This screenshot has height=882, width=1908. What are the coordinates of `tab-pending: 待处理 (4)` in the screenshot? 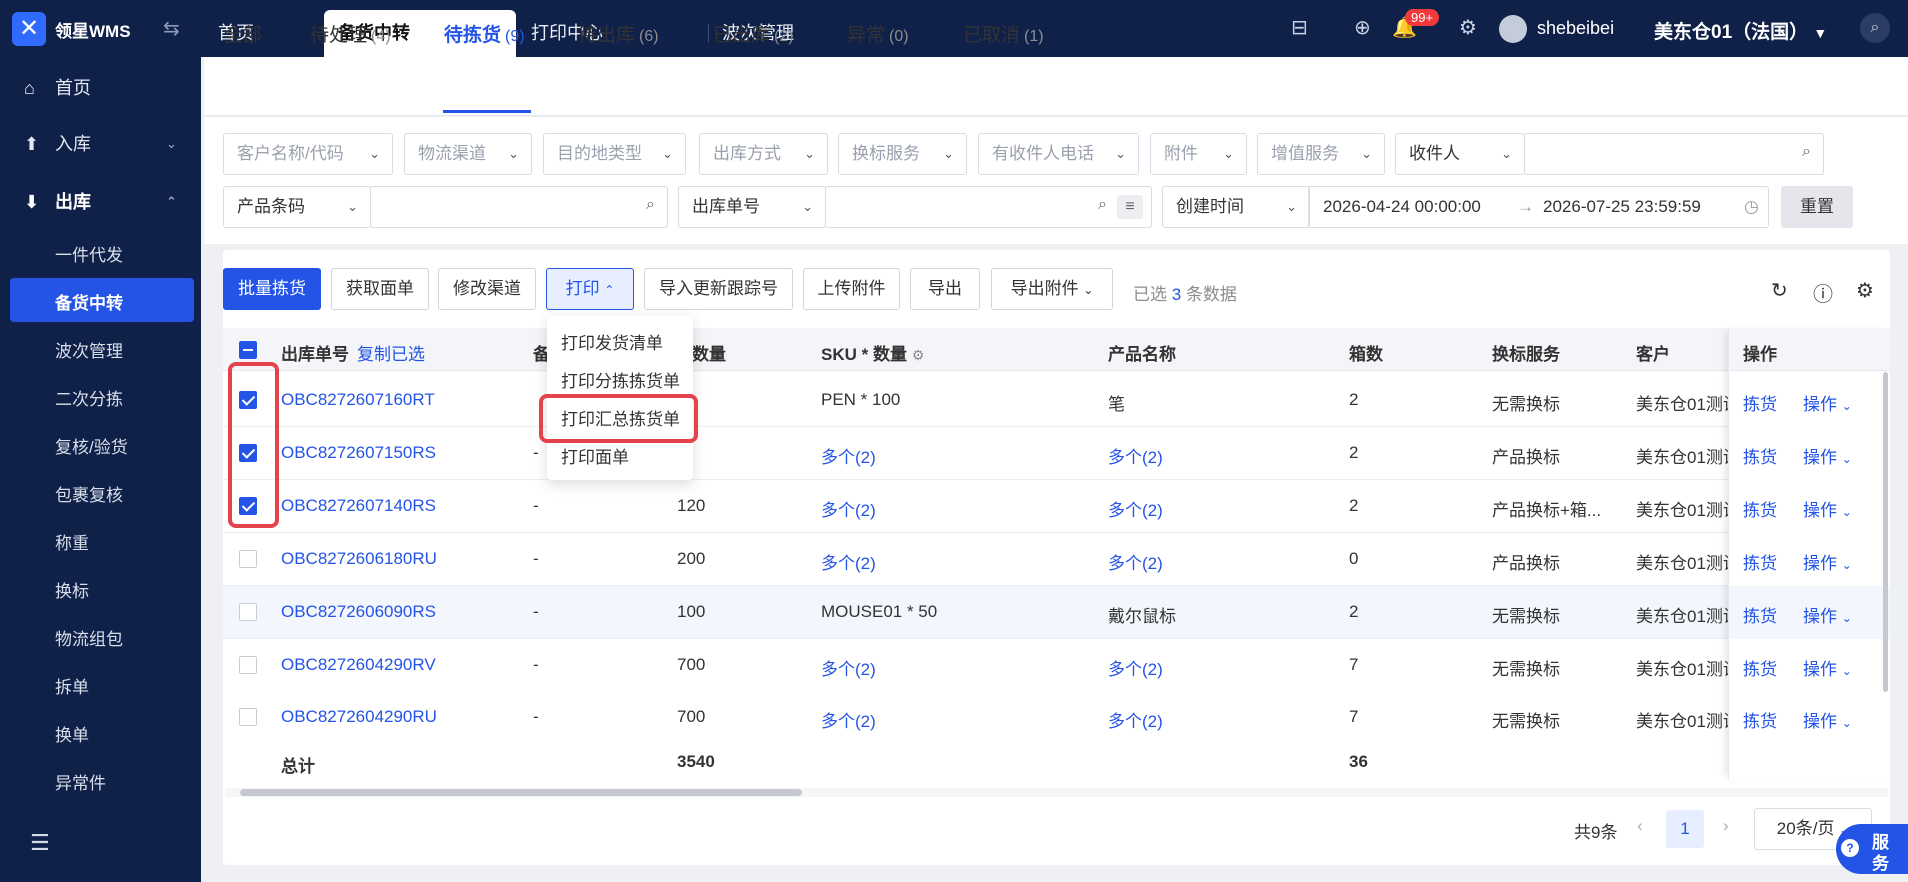 It's located at (350, 33).